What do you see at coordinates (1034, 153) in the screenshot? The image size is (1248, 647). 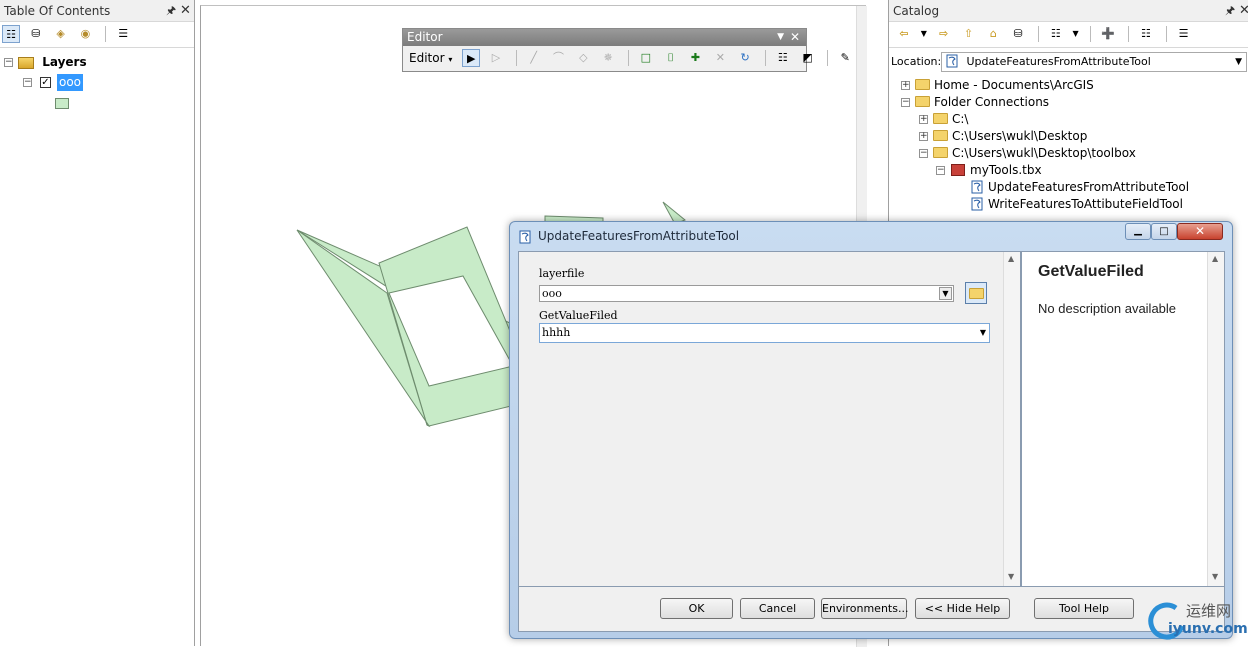 I see `tree-item-toolbox-folder: C:\Users\wukl\Desktop\toolbox` at bounding box center [1034, 153].